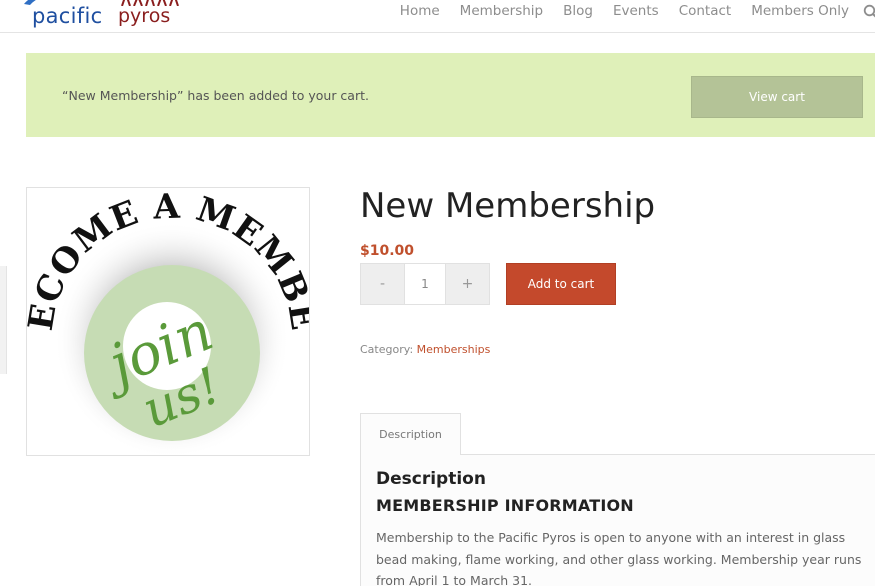 This screenshot has width=875, height=586. What do you see at coordinates (800, 11) in the screenshot?
I see `nav-item-members-only: Members Only` at bounding box center [800, 11].